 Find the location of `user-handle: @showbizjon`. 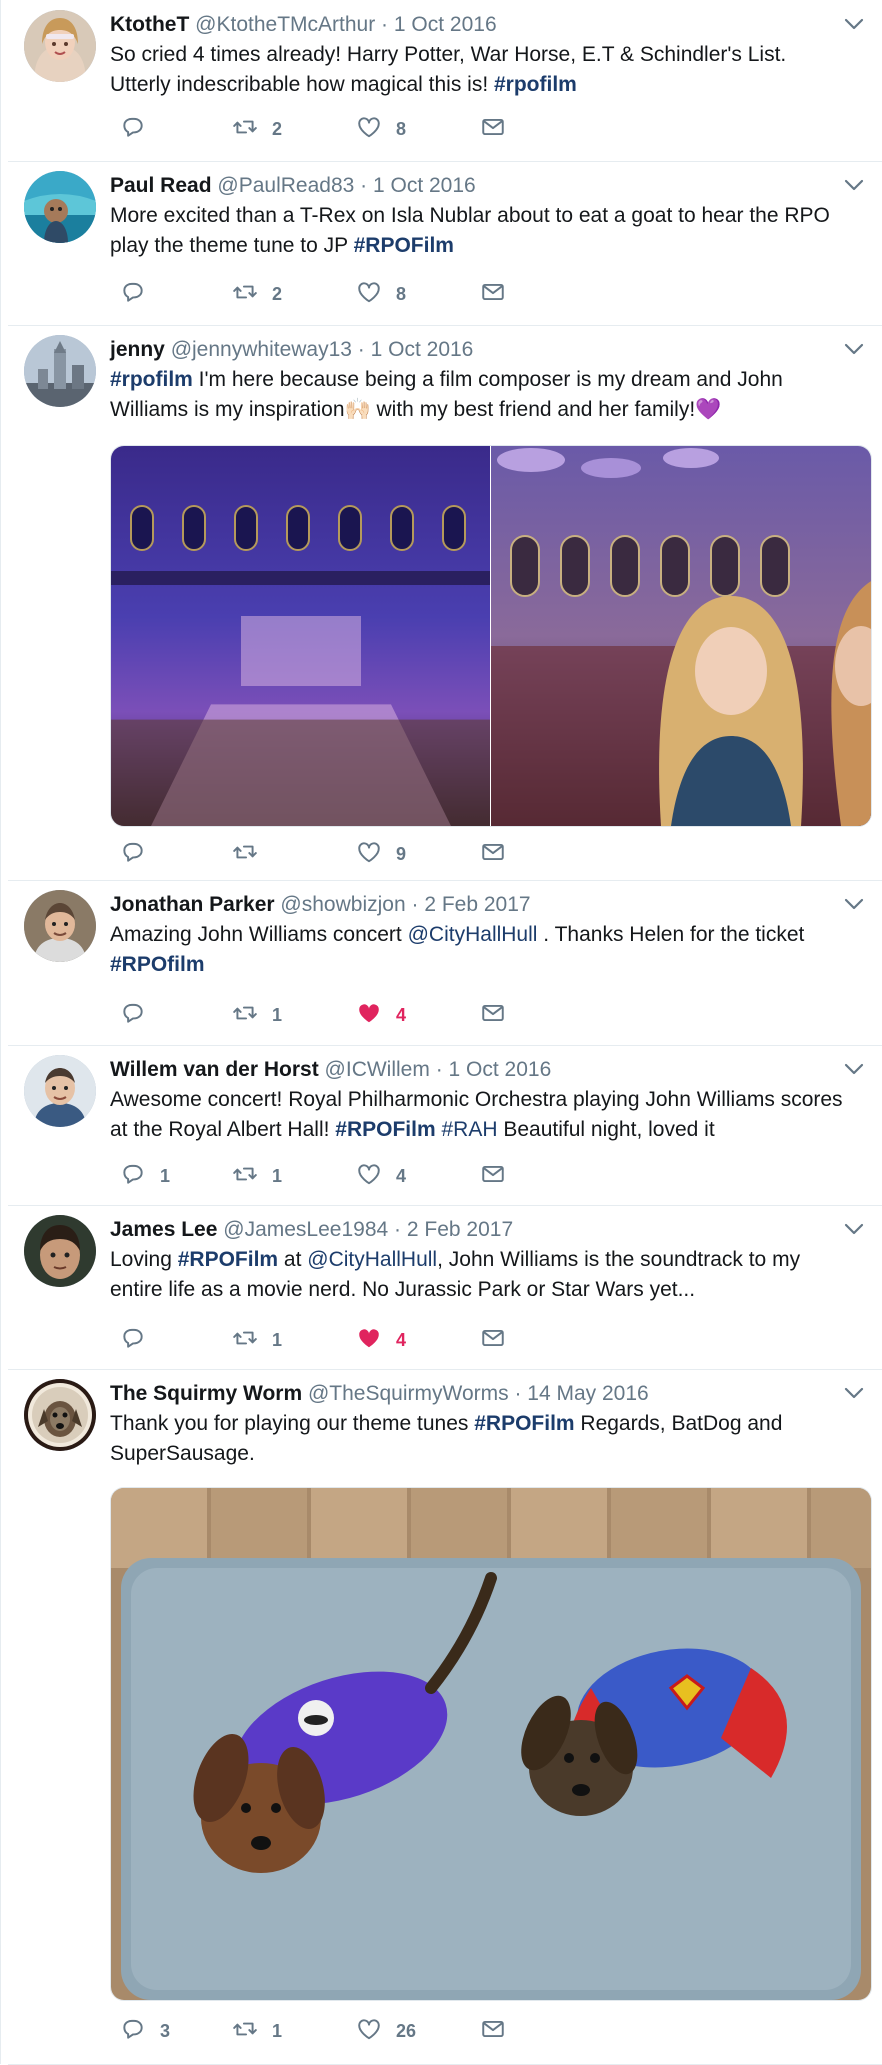

user-handle: @showbizjon is located at coordinates (342, 904).